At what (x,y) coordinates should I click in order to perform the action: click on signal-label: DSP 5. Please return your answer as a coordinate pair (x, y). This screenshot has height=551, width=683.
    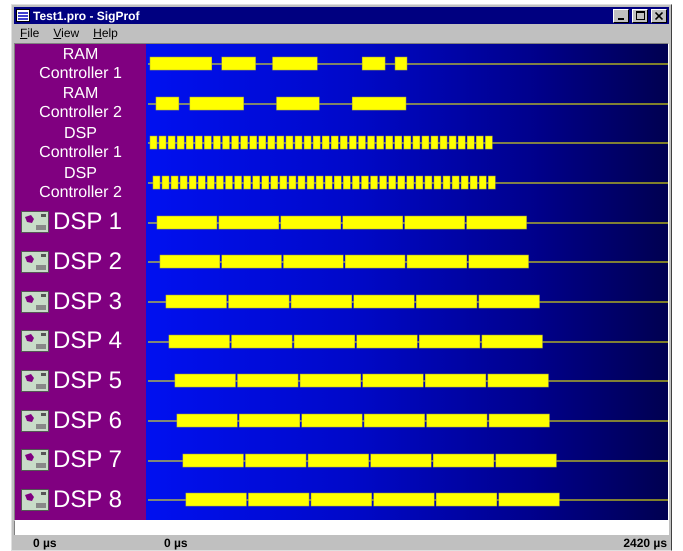
    Looking at the image, I should click on (87, 381).